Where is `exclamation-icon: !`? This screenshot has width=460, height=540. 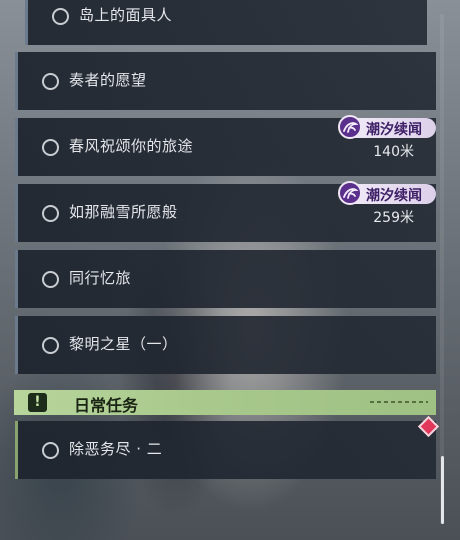 exclamation-icon: ! is located at coordinates (37, 402).